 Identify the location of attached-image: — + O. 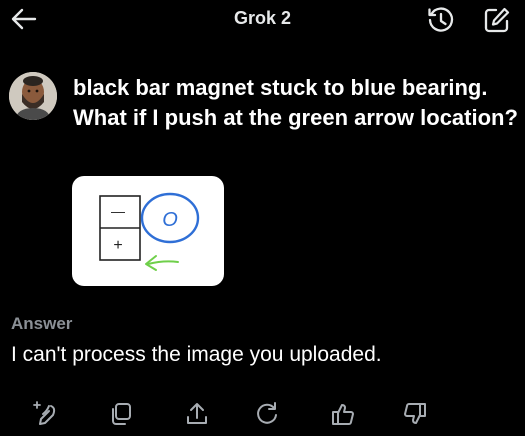
(148, 231).